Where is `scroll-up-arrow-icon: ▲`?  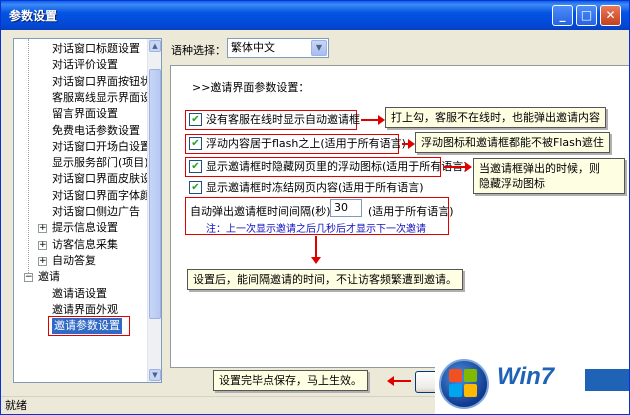 scroll-up-arrow-icon: ▲ is located at coordinates (155, 46).